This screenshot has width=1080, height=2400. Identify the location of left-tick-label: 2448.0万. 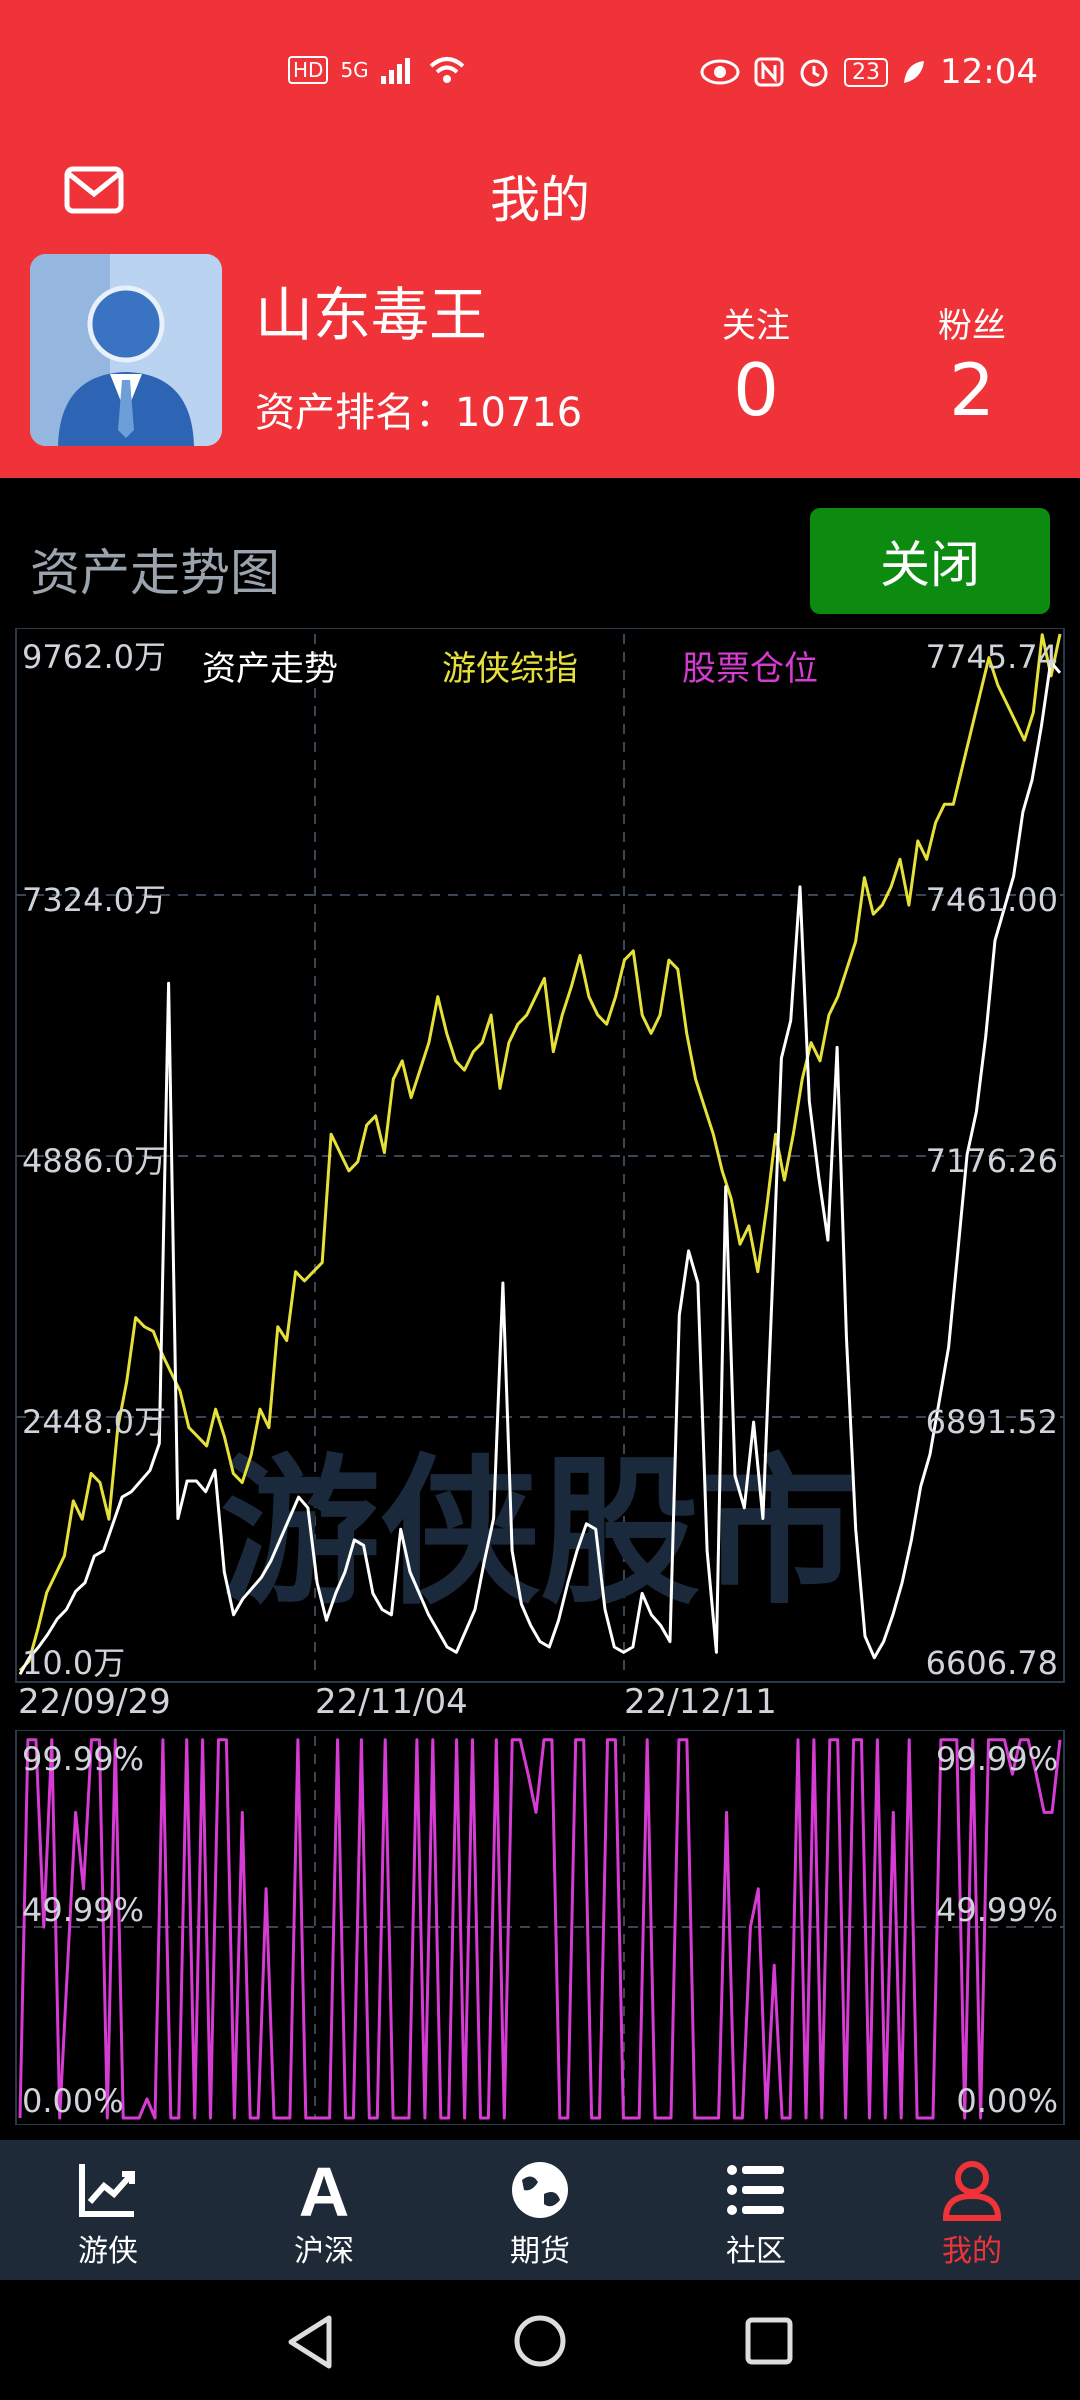
(94, 1422).